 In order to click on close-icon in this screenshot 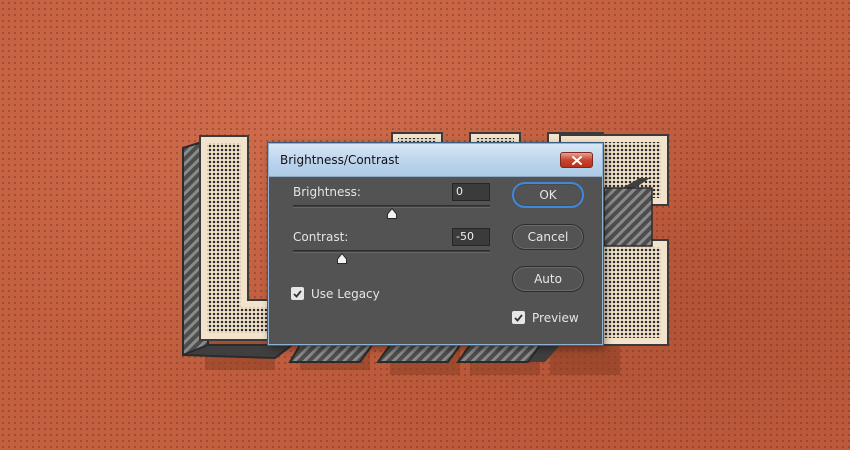, I will do `click(576, 160)`.